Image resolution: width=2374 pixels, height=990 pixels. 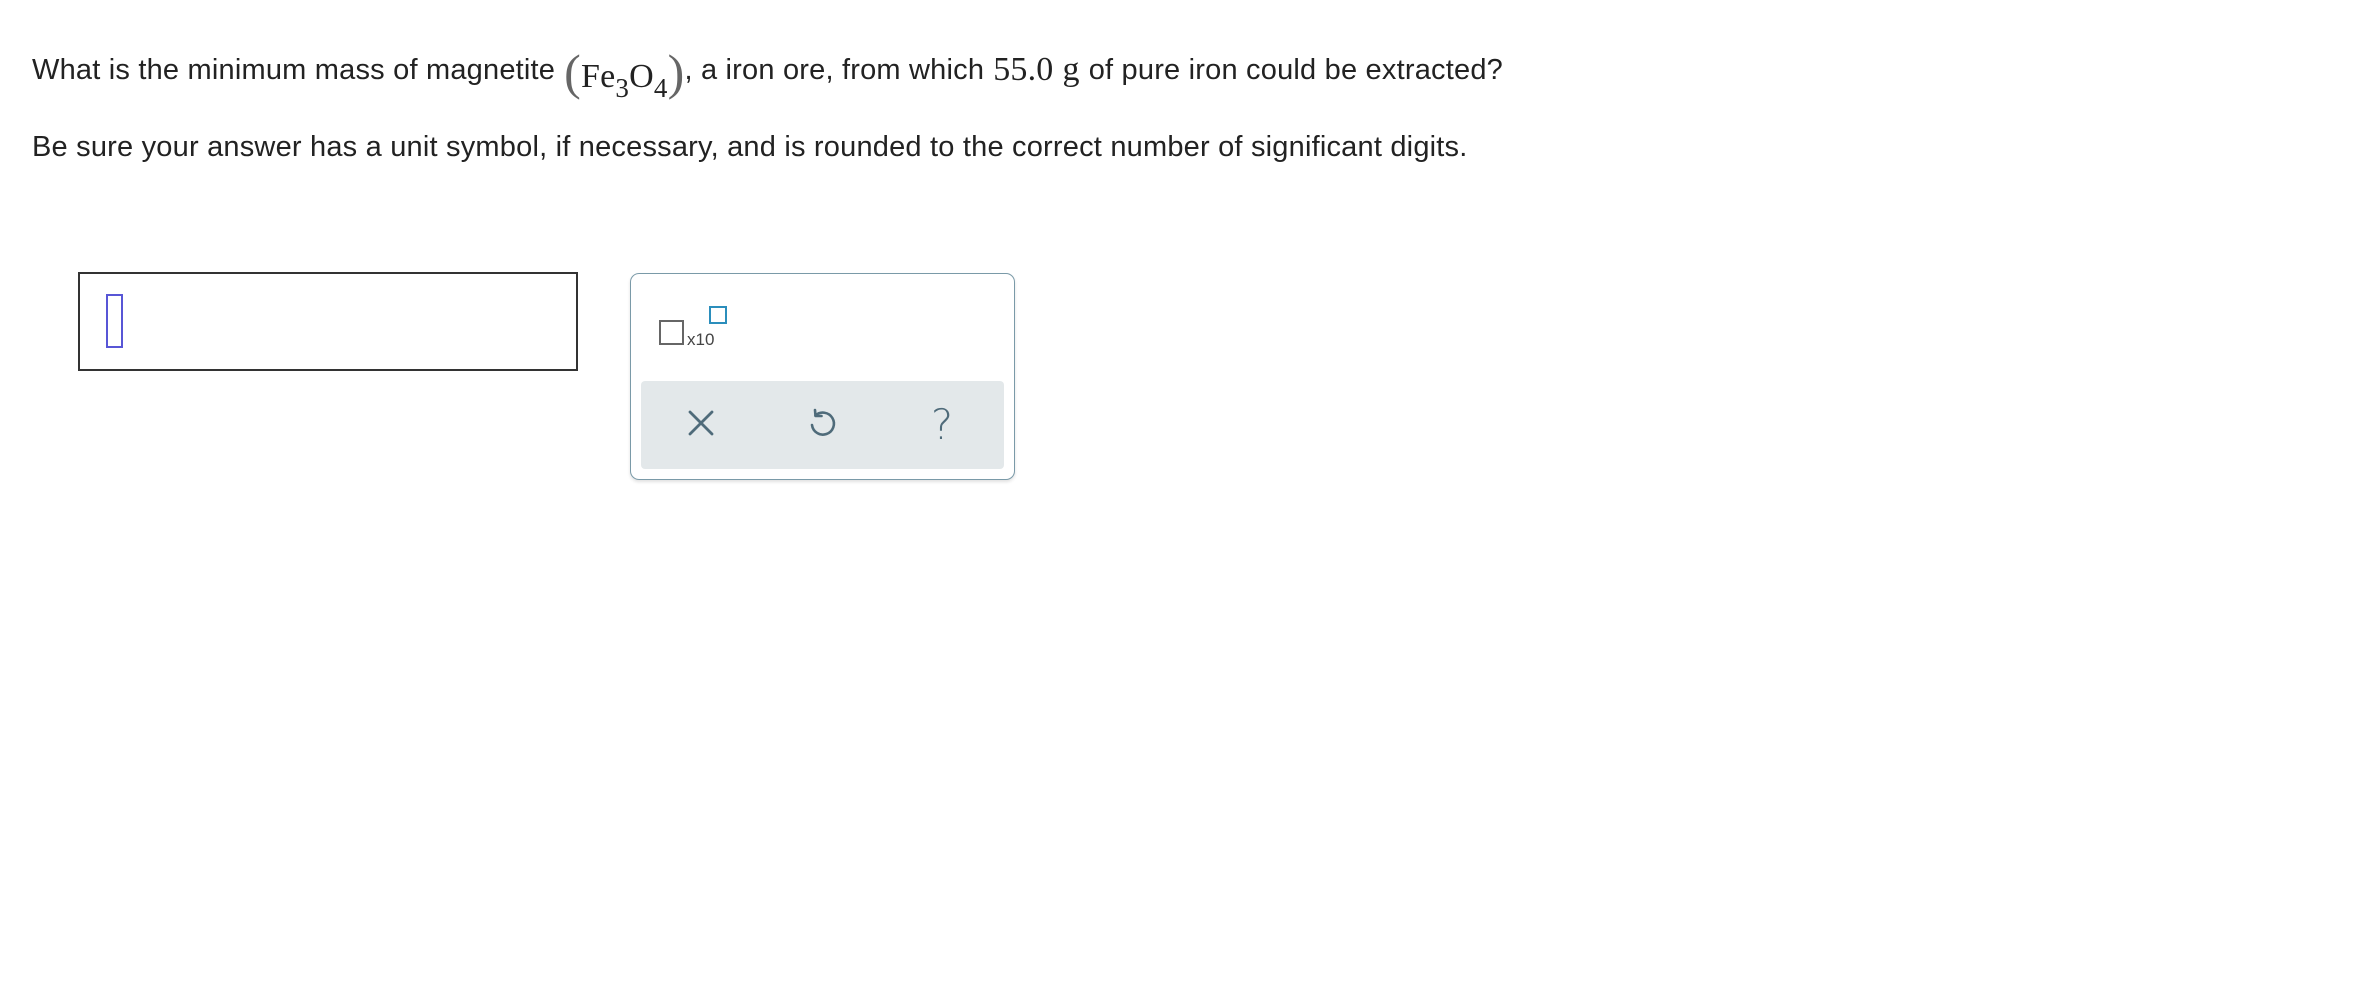 I want to click on formula-open-paren: (, so click(x=572, y=71).